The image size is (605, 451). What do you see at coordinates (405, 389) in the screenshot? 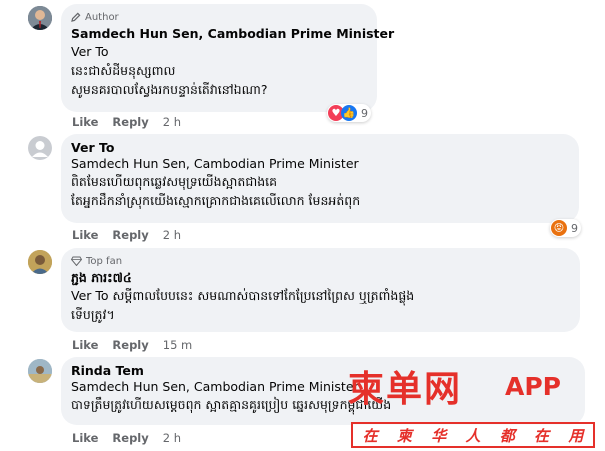
I see `watermark-logo-text: 柬单网` at bounding box center [405, 389].